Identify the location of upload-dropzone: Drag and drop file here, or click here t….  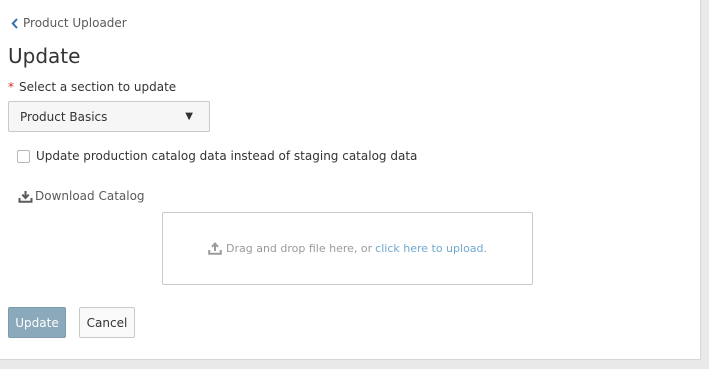
(347, 248).